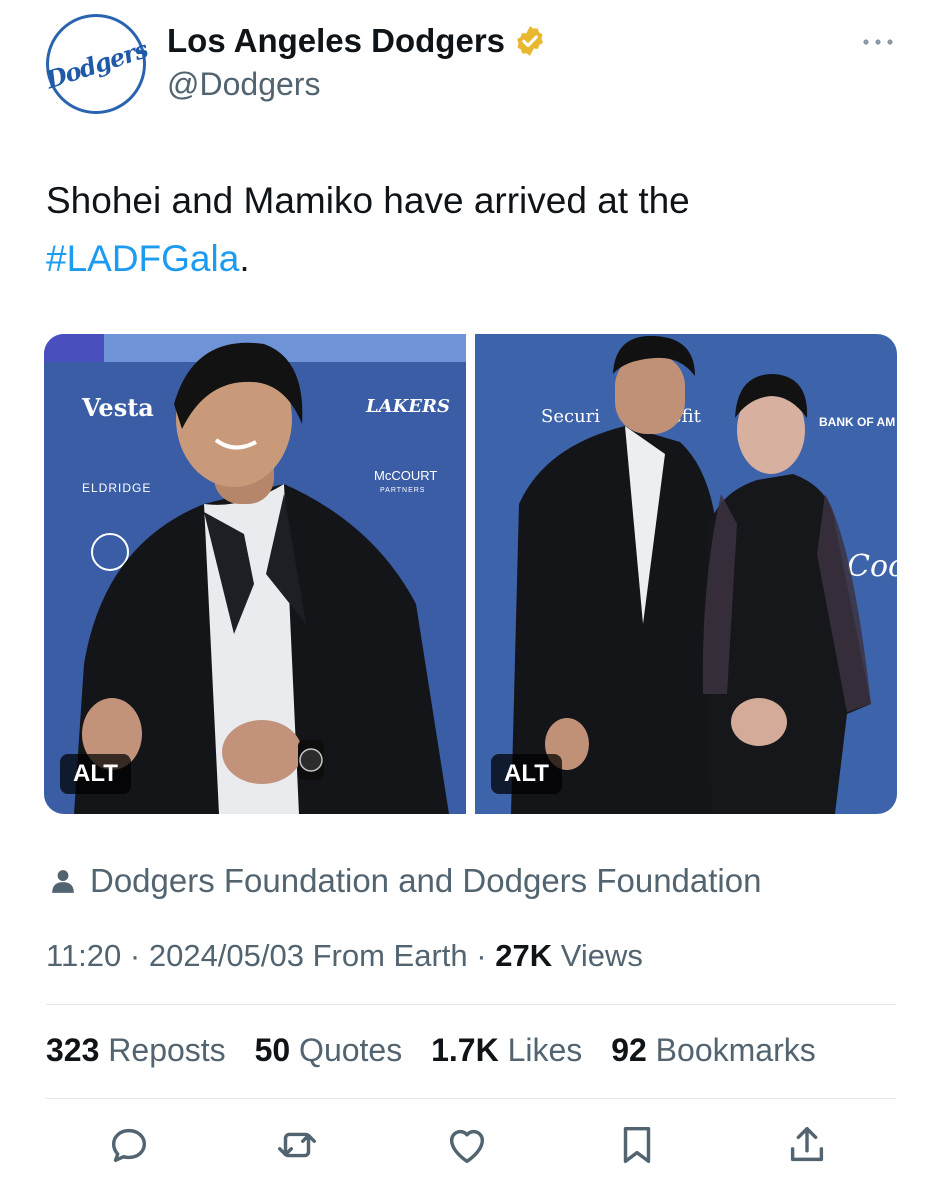 The image size is (941, 1200). Describe the element at coordinates (272, 1050) in the screenshot. I see `quotes-count: 50` at that location.